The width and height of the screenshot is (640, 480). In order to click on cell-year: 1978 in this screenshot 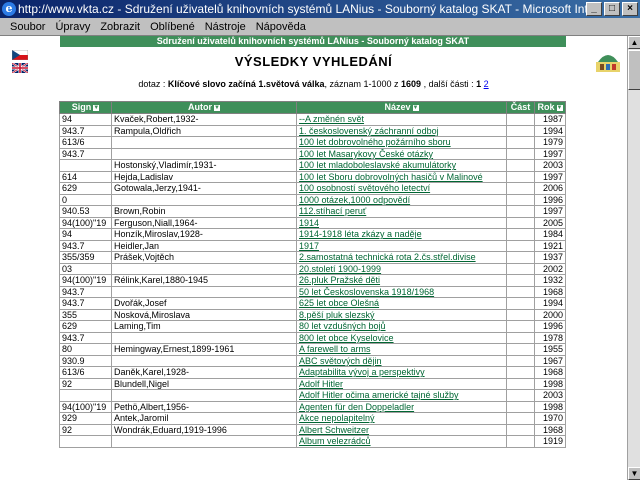, I will do `click(550, 337)`.